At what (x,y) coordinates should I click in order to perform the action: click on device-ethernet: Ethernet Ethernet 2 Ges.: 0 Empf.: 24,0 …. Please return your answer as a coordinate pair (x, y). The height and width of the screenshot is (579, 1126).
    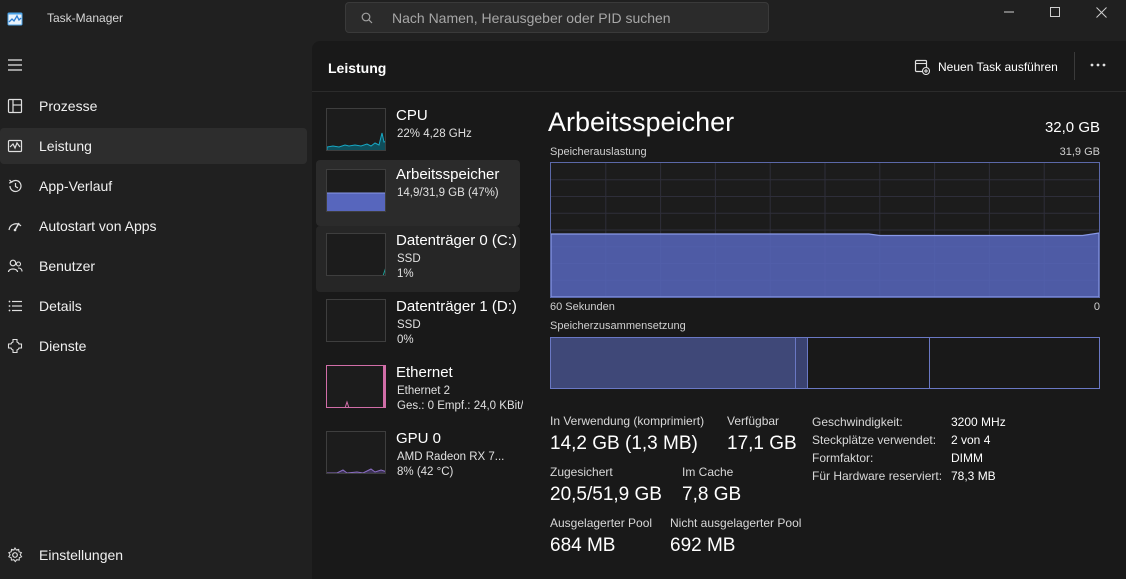
    Looking at the image, I should click on (419, 391).